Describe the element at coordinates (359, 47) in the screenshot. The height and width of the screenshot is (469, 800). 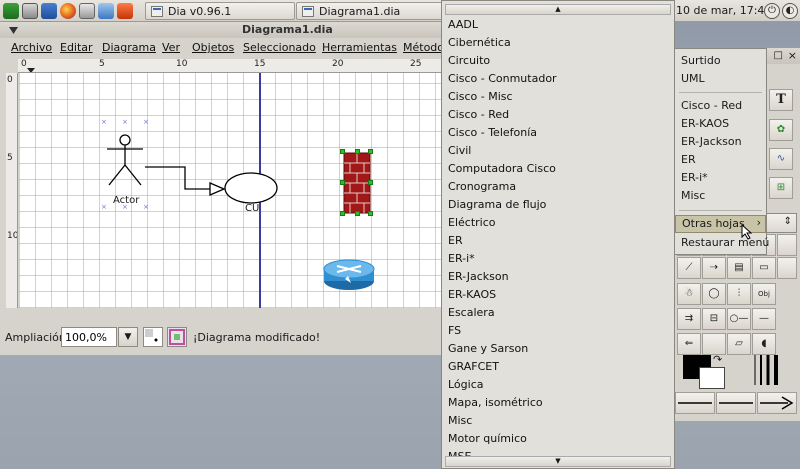
I see `menu-herramientas: Herramientas` at that location.